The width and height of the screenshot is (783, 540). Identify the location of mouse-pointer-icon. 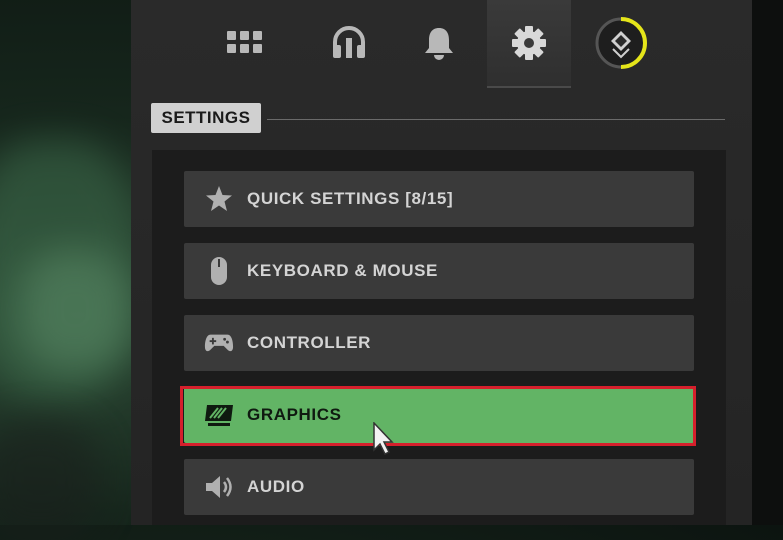
(384, 440).